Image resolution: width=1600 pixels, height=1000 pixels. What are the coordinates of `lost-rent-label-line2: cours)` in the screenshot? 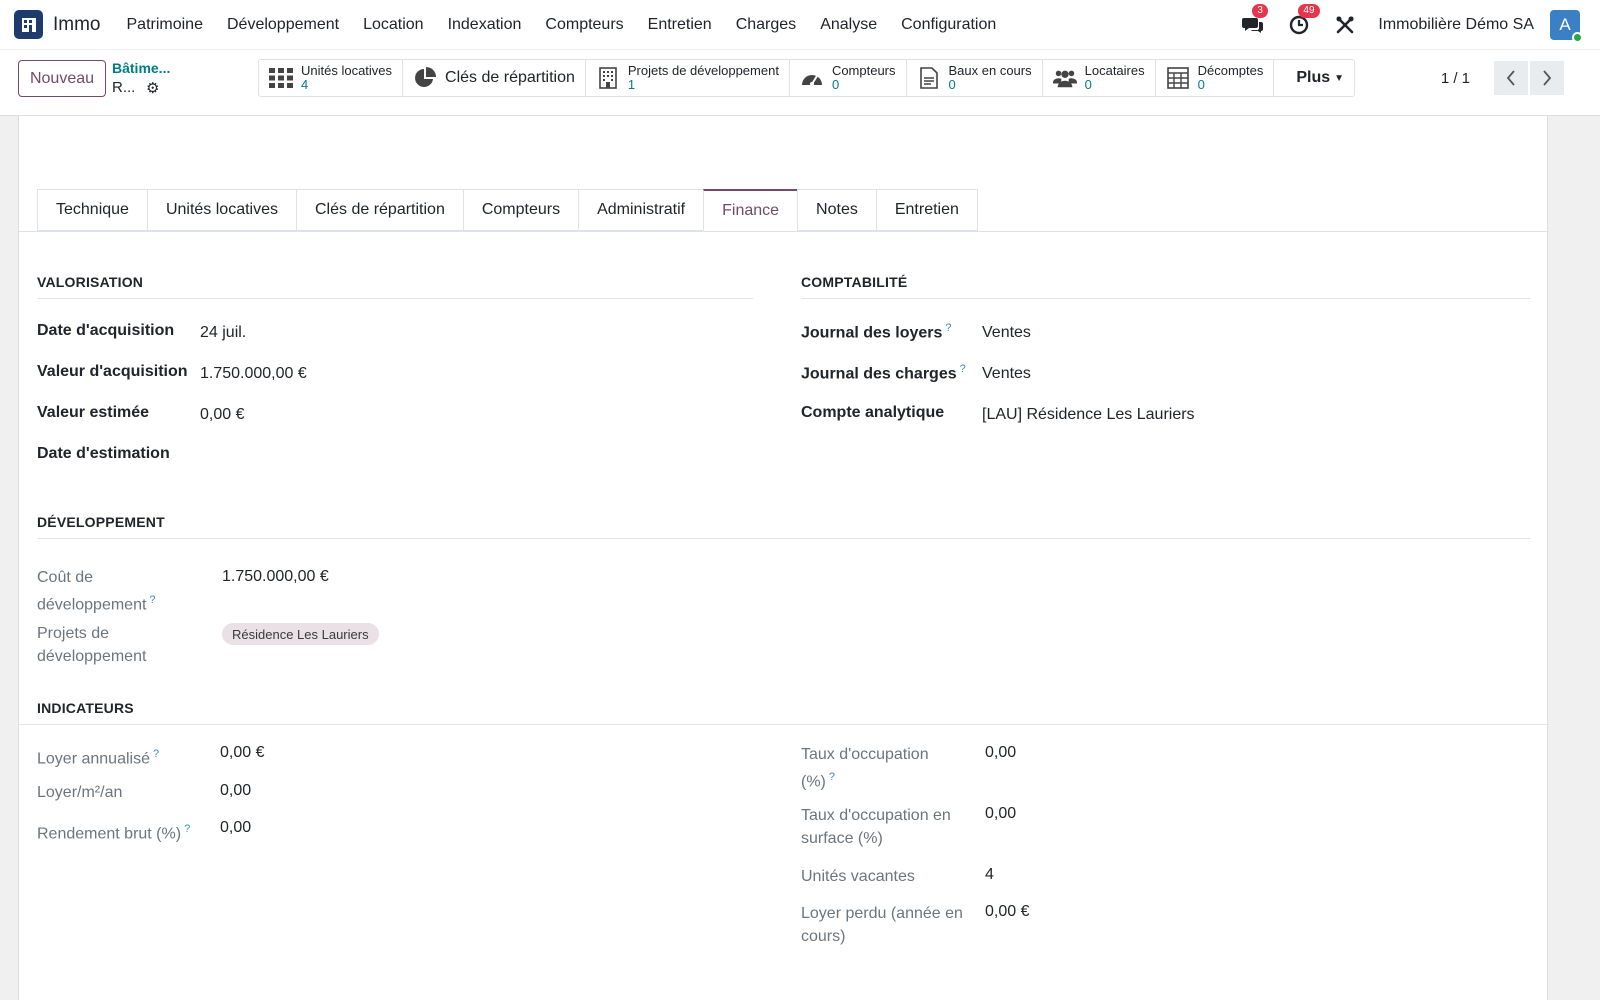 It's located at (823, 936).